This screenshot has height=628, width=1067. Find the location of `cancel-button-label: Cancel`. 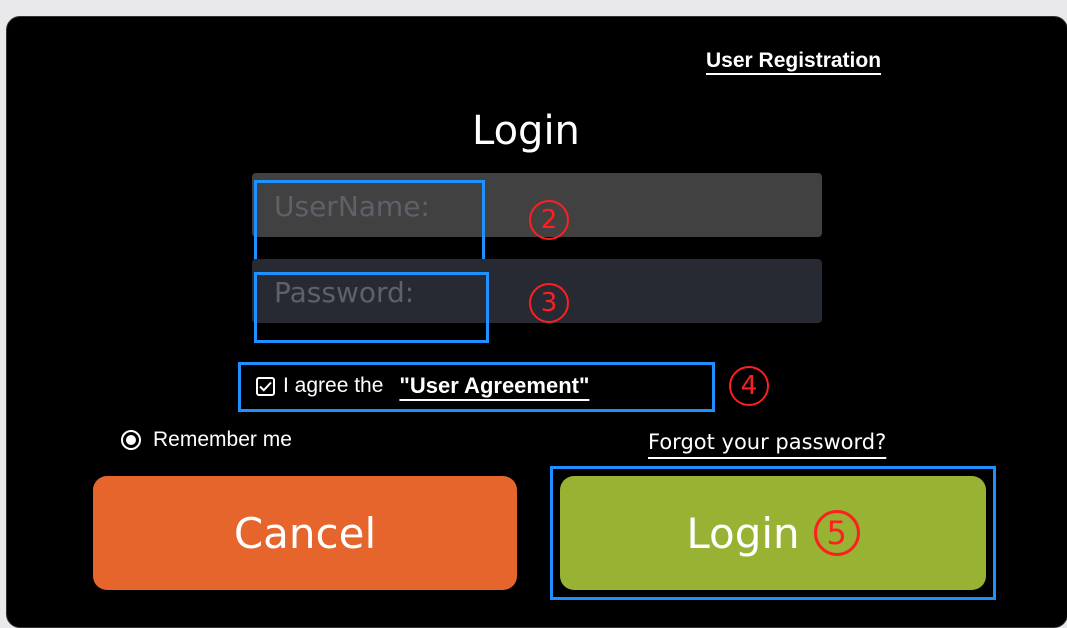

cancel-button-label: Cancel is located at coordinates (305, 533).